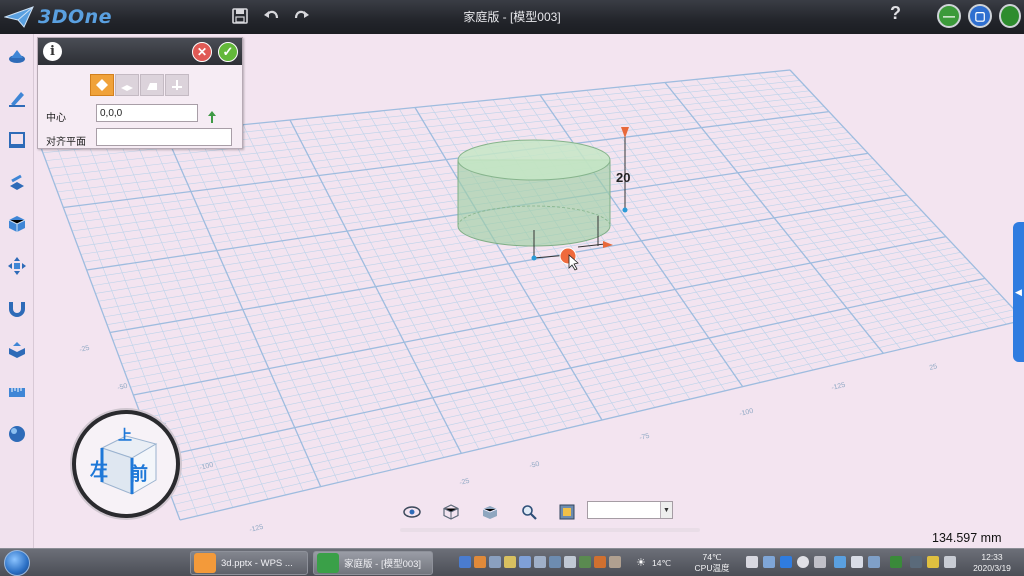 This screenshot has height=576, width=1024. I want to click on view-toolbar: ▼, so click(550, 518).